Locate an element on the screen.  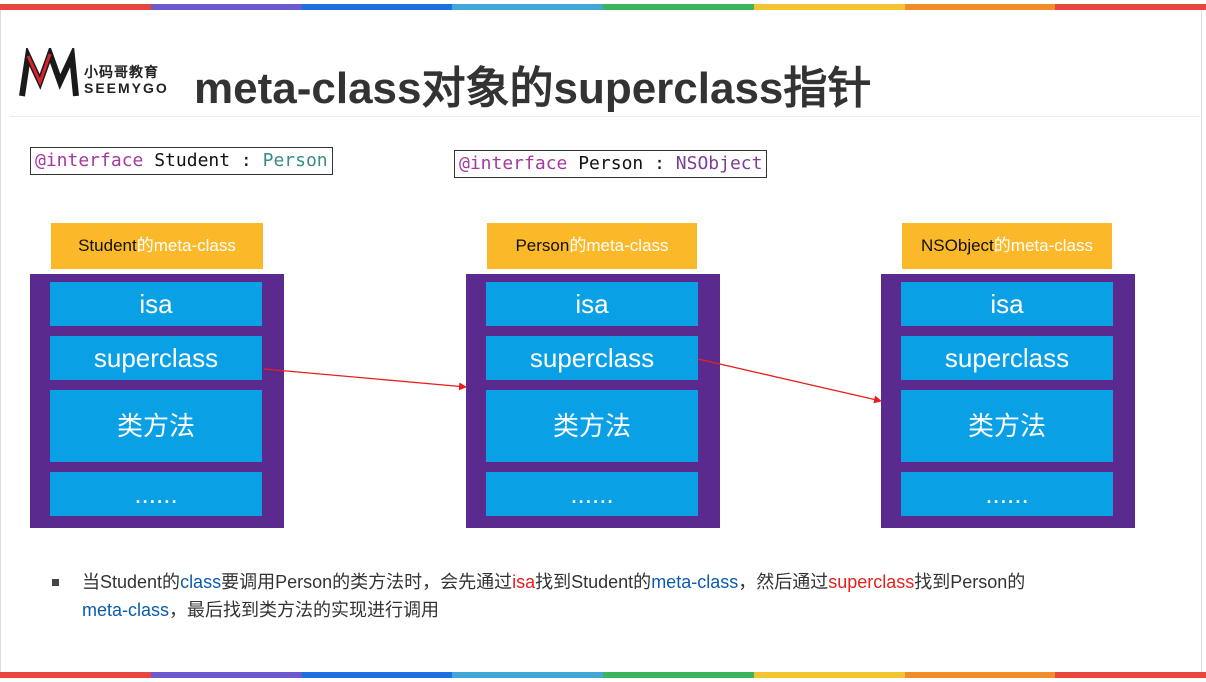
note-segment: 要调用Person的类方法时，会先通过 is located at coordinates (367, 582).